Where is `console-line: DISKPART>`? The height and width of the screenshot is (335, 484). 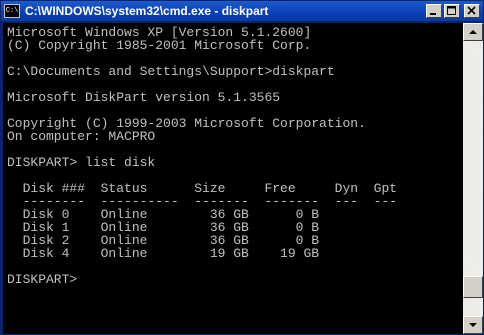
console-line: DISKPART> is located at coordinates (46, 279).